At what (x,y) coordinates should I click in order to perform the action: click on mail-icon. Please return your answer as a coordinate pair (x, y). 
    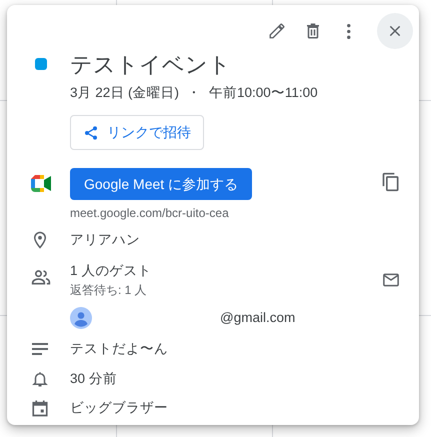
    Looking at the image, I should click on (391, 279).